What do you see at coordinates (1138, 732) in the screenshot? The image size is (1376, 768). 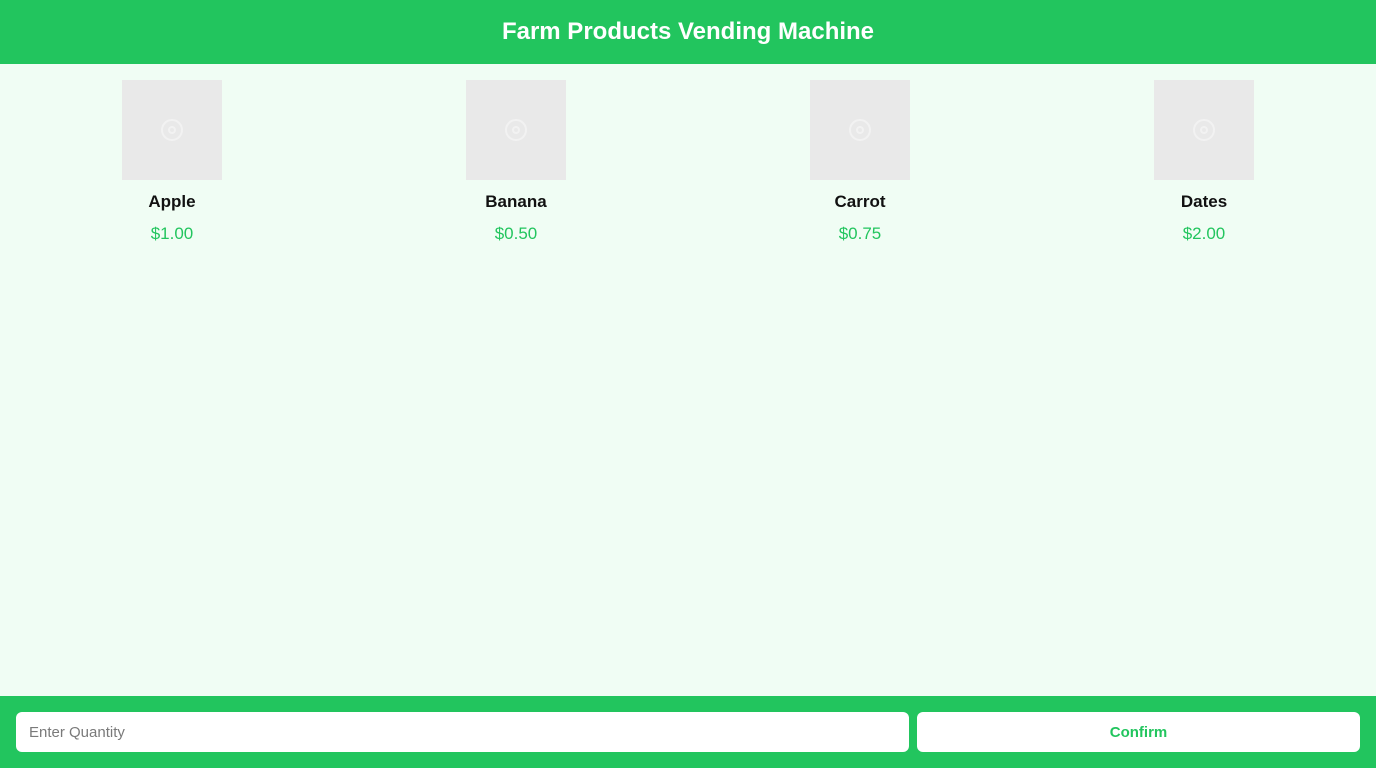 I see `confirm-button: Confirm` at bounding box center [1138, 732].